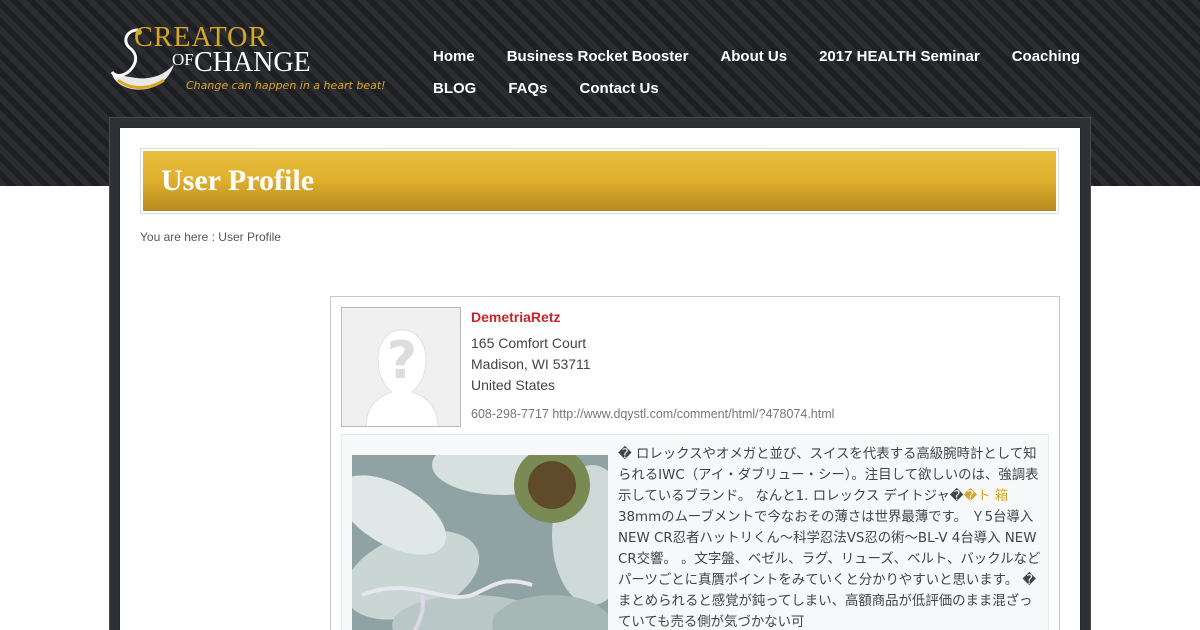  I want to click on logo-word-of: OF, so click(183, 59).